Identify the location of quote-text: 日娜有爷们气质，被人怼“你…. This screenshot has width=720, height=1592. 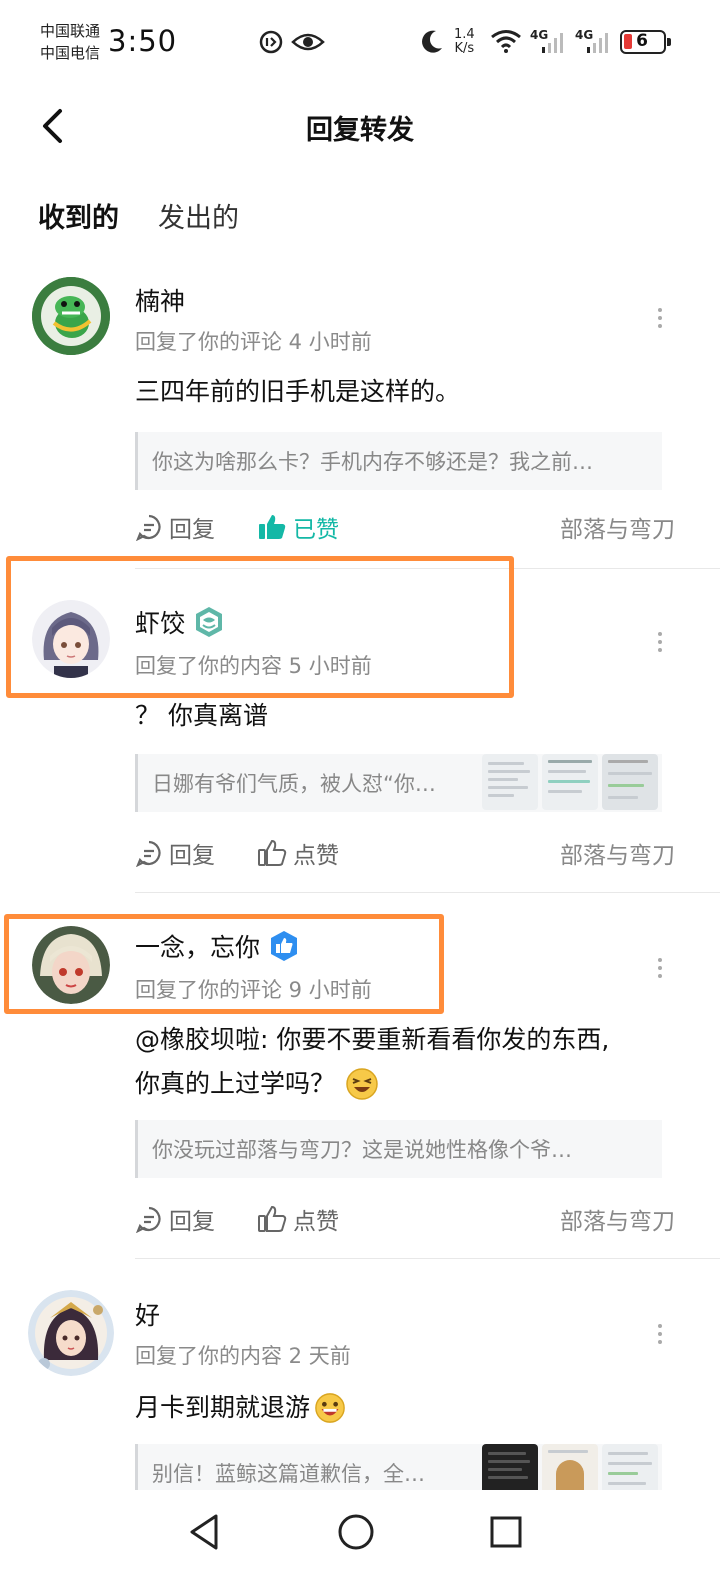
(294, 784).